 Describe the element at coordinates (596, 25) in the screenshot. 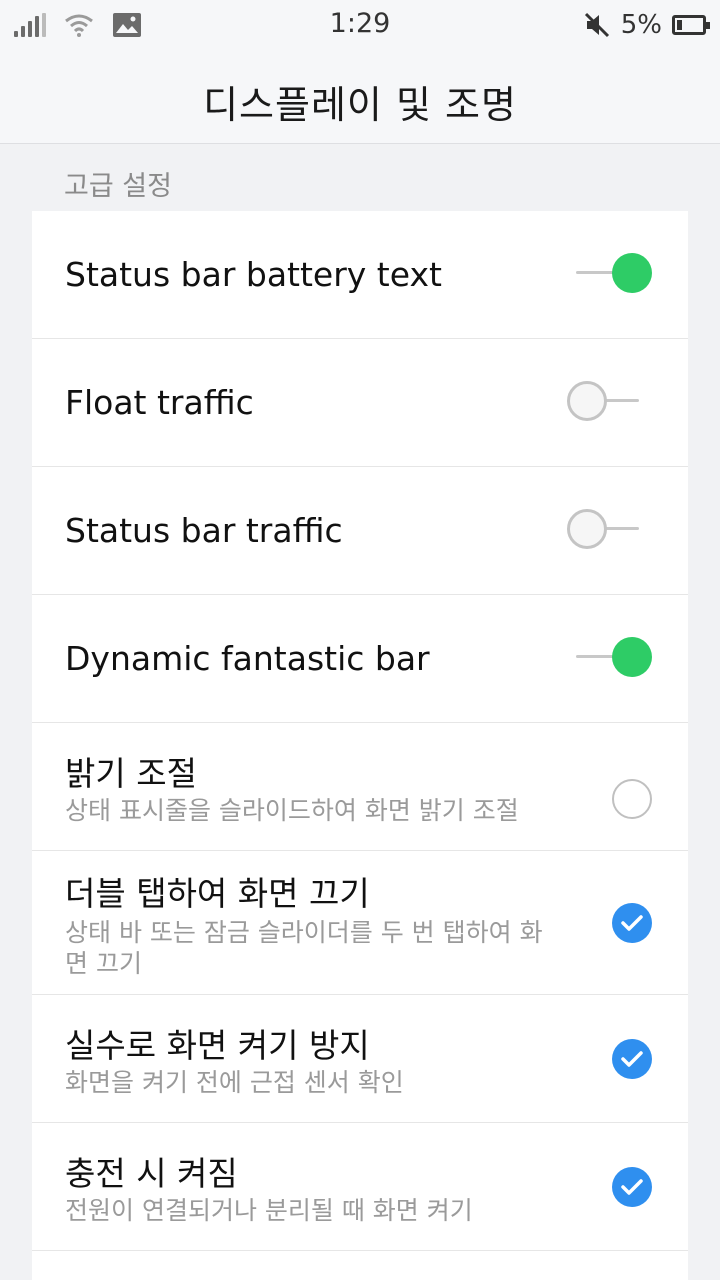

I see `mute-icon` at that location.